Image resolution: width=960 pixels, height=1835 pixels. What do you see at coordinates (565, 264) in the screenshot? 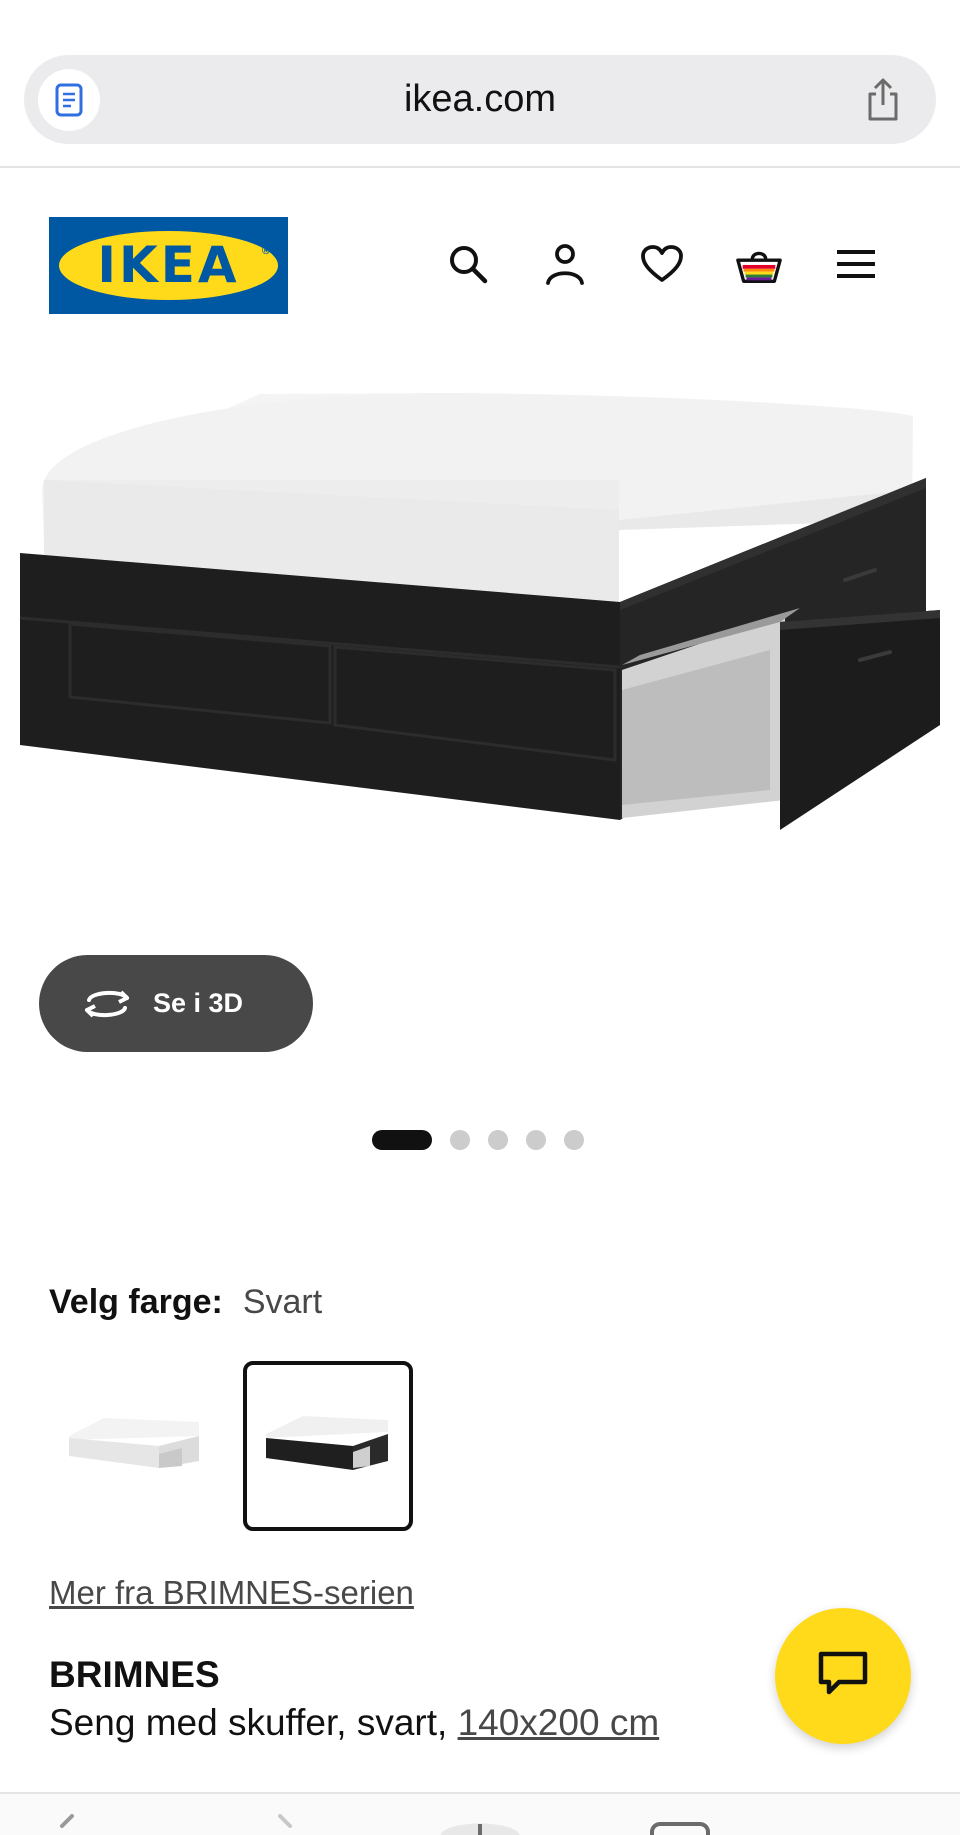
I see `user-icon` at bounding box center [565, 264].